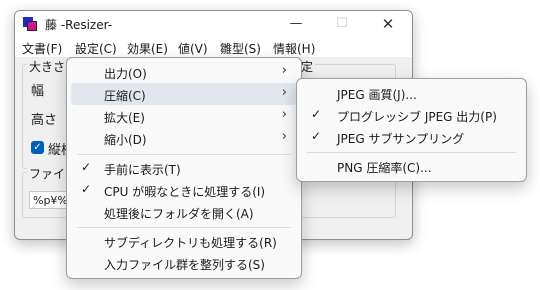  Describe the element at coordinates (184, 94) in the screenshot. I see `menu-item-compress: 圧縮(C) ›` at that location.